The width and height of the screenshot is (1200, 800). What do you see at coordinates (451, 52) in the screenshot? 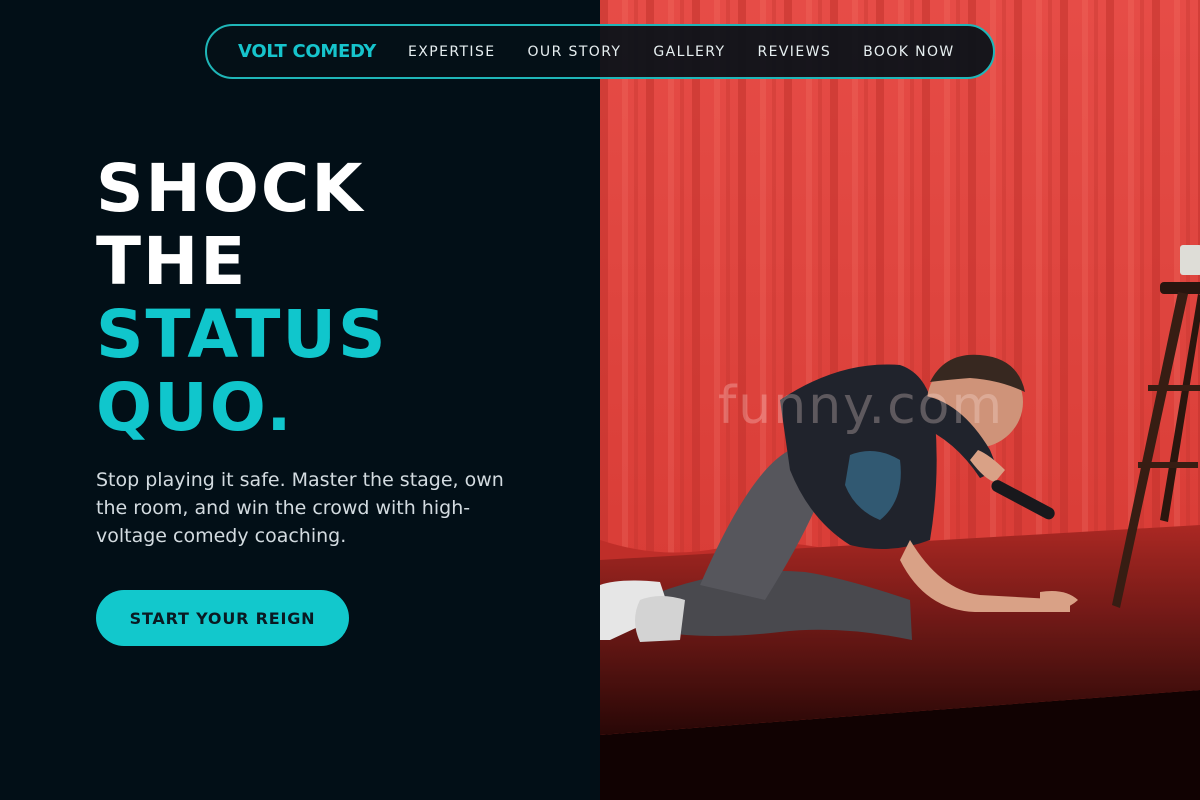
I see `nav-link-expertise: EXPERTISE` at bounding box center [451, 52].